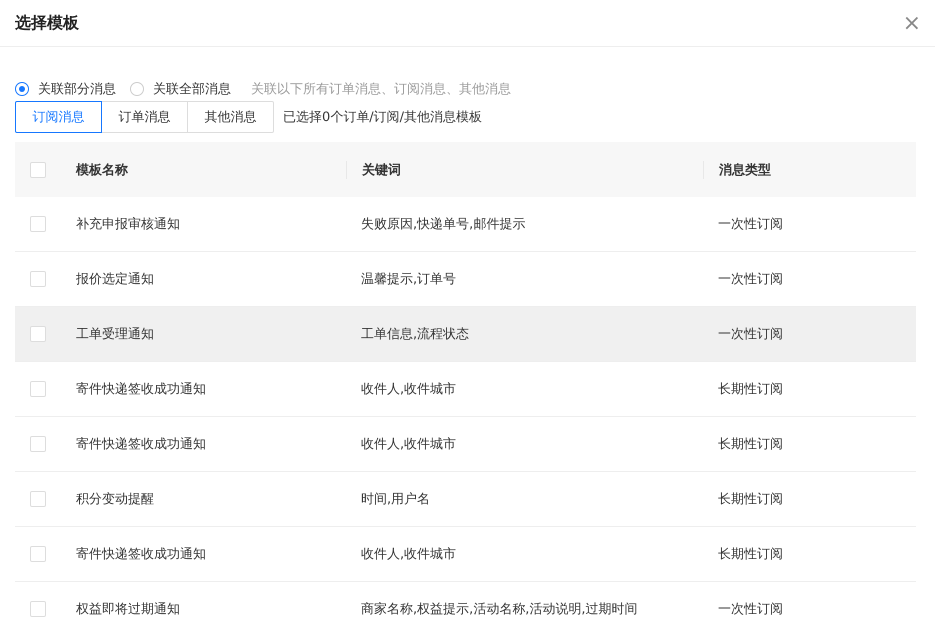 This screenshot has height=619, width=935. What do you see at coordinates (65, 89) in the screenshot?
I see `radio-option: 关联部分消息` at bounding box center [65, 89].